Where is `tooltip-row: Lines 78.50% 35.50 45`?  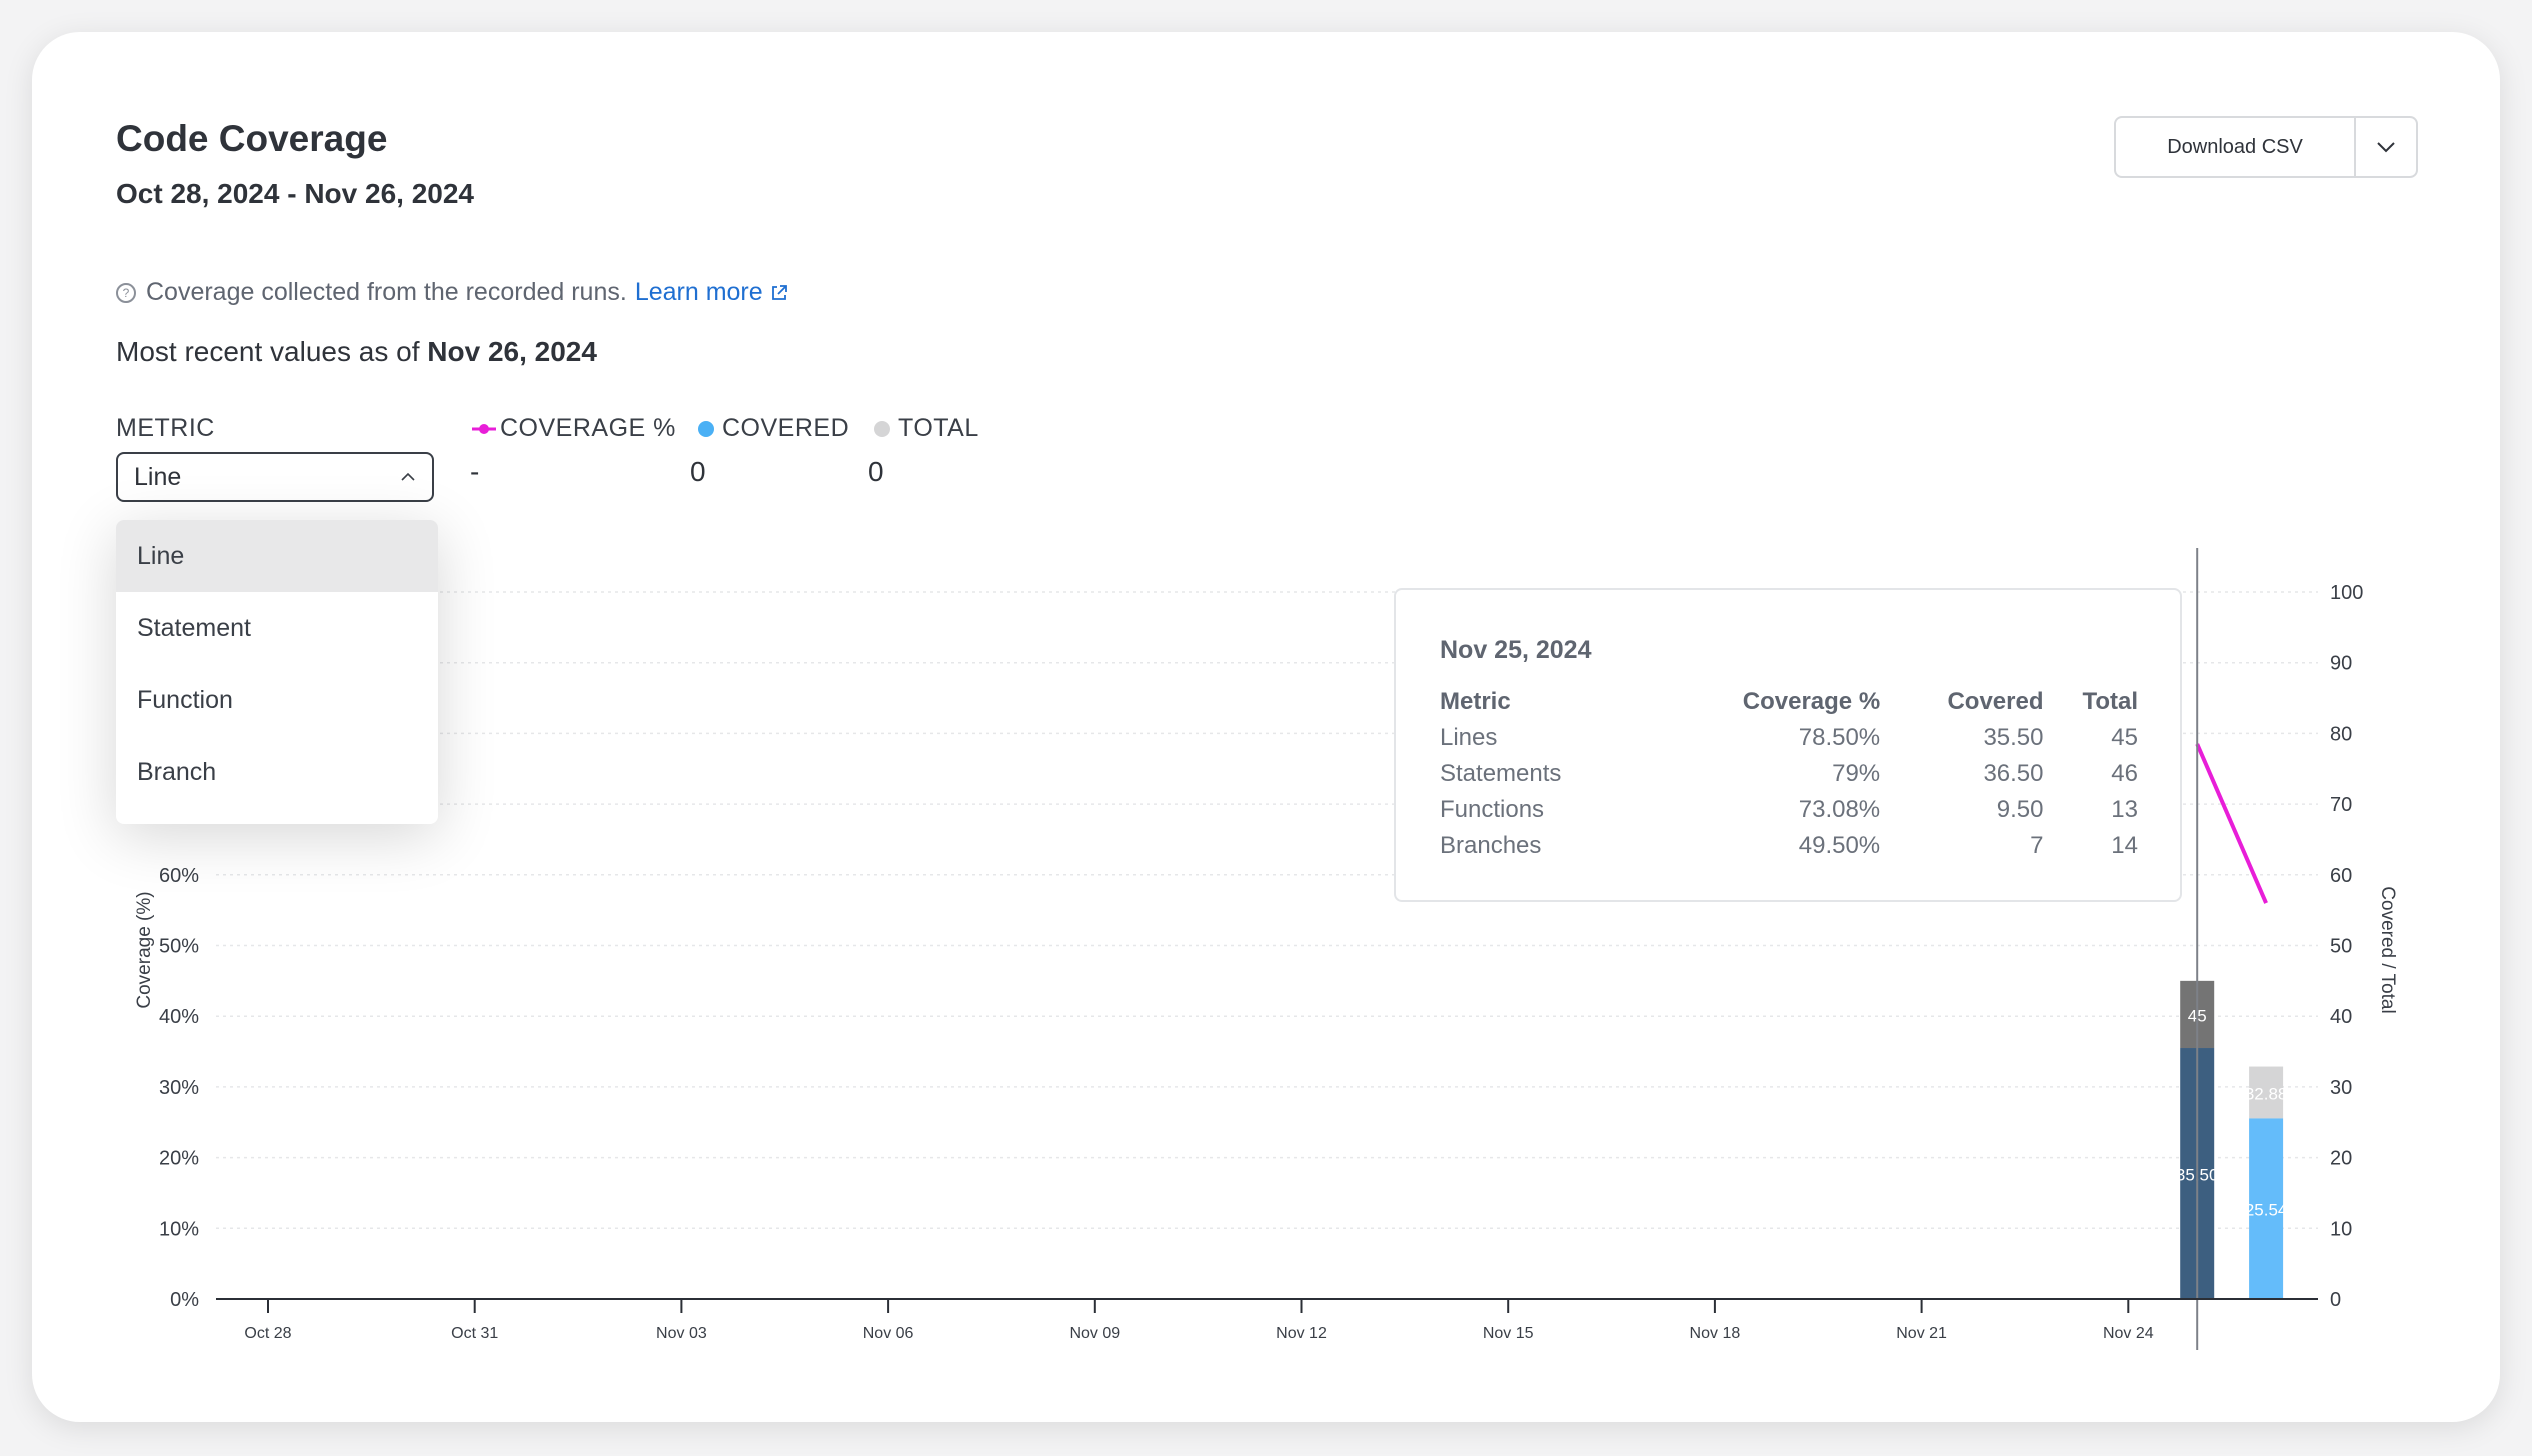
tooltip-row: Lines 78.50% 35.50 45 is located at coordinates (1789, 738).